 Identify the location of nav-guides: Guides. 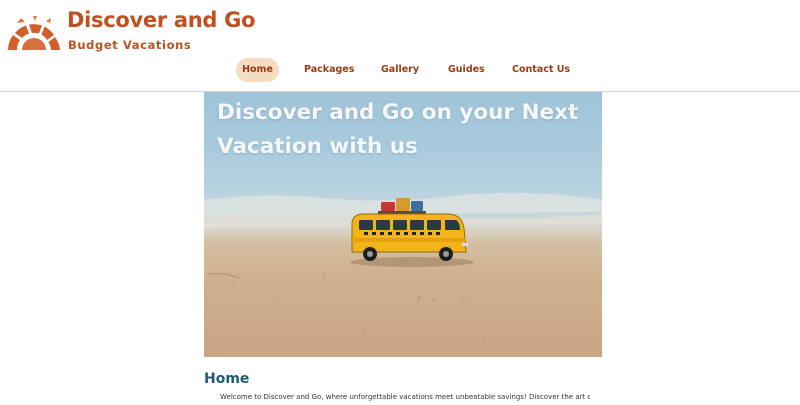
(466, 70).